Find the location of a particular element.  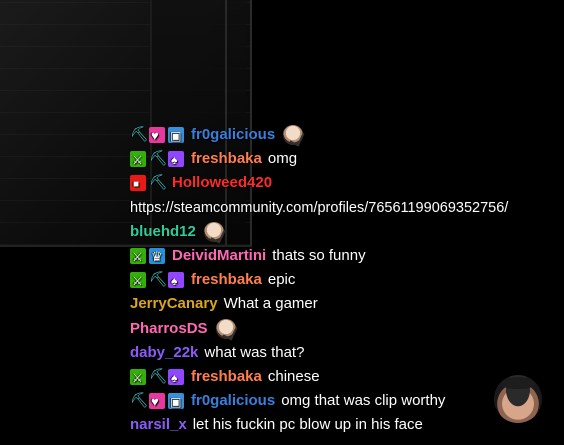

chat-text: thats so funny is located at coordinates (319, 256).